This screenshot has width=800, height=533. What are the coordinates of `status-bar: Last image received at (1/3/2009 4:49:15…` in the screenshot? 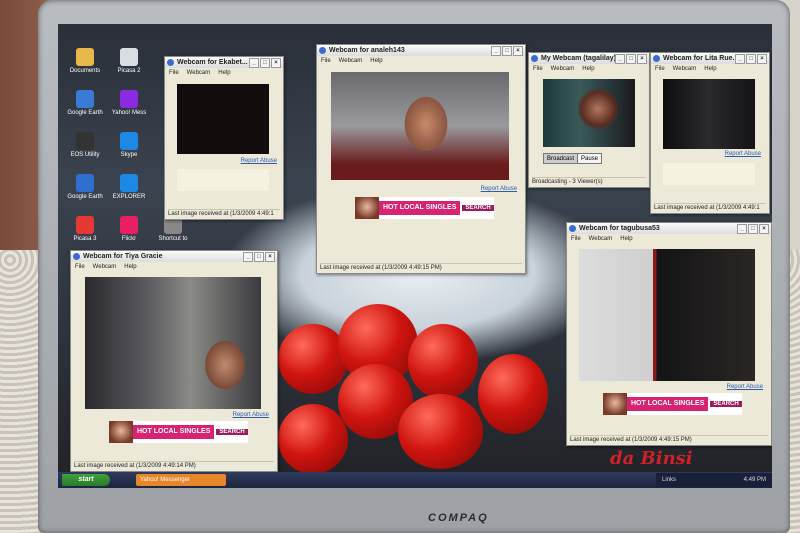 It's located at (421, 267).